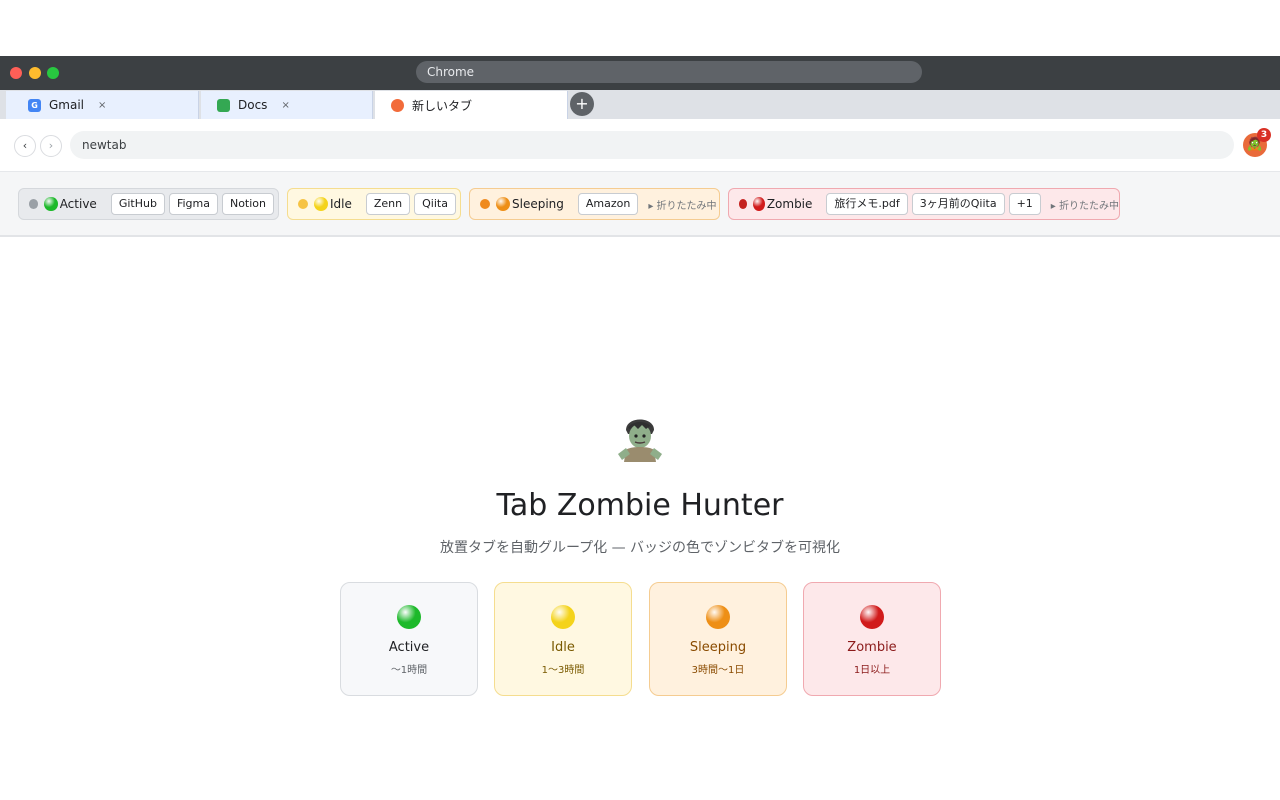 The height and width of the screenshot is (800, 1280). What do you see at coordinates (67, 105) in the screenshot?
I see `tab-label: Gmail` at bounding box center [67, 105].